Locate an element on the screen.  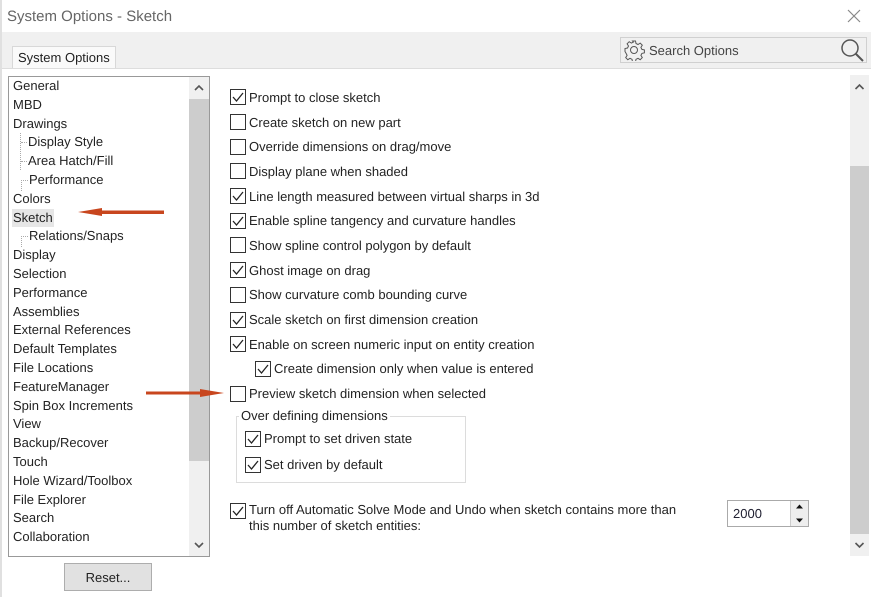
category-item: Relations/Snaps is located at coordinates (76, 236).